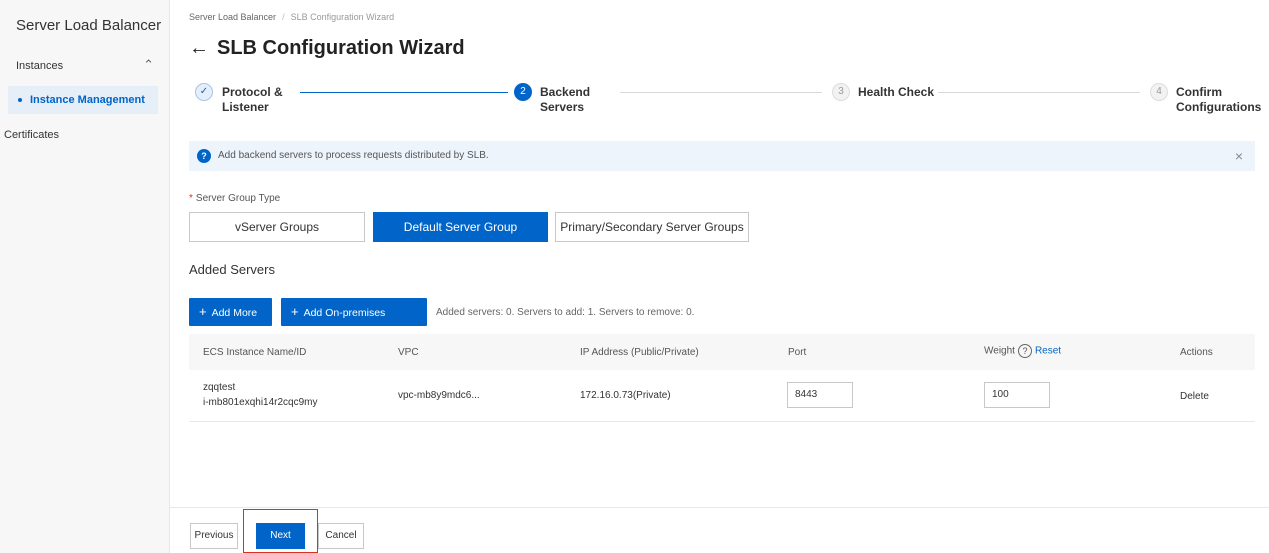  What do you see at coordinates (1196, 352) in the screenshot?
I see `col-actions: Actions` at bounding box center [1196, 352].